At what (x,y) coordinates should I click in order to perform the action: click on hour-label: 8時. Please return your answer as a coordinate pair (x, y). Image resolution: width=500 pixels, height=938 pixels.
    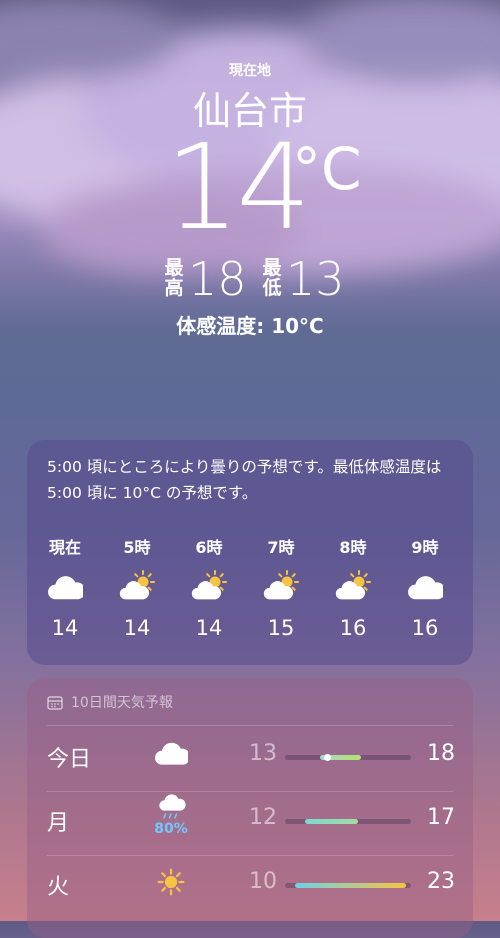
    Looking at the image, I should click on (353, 547).